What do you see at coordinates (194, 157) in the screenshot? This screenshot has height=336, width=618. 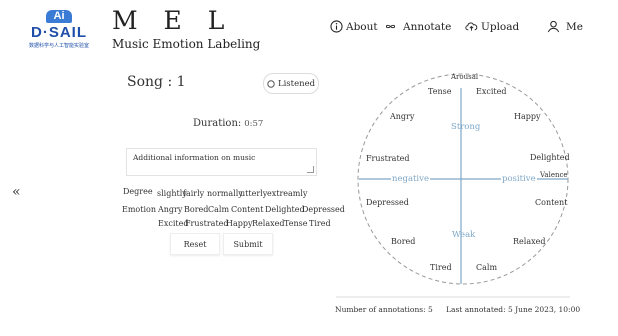 I see `additional-info-placeholder: Additional information on music` at bounding box center [194, 157].